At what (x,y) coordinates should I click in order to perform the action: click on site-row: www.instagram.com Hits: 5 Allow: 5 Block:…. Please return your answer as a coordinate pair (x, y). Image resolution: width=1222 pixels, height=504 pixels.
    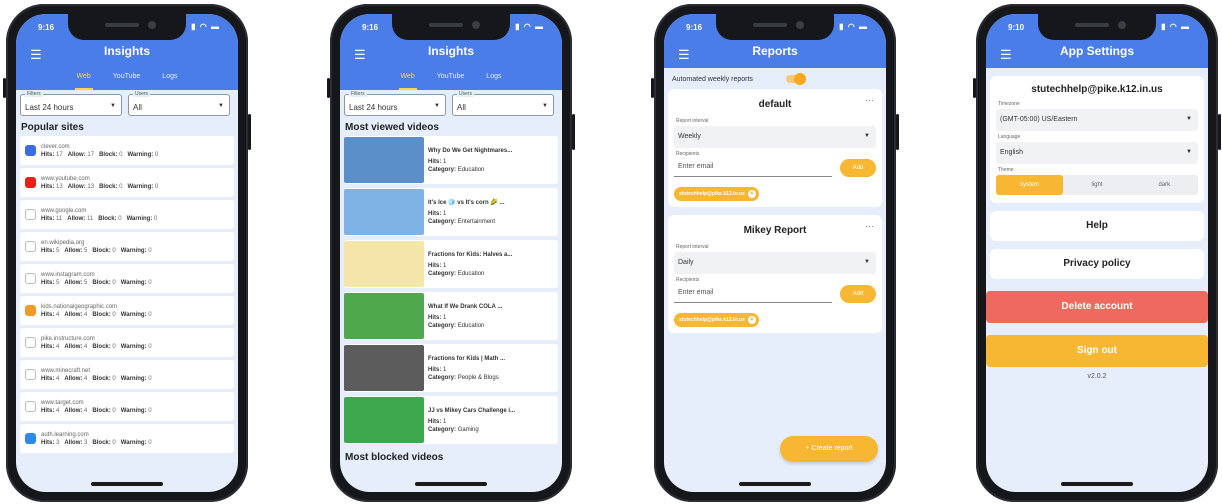
    Looking at the image, I should click on (127, 278).